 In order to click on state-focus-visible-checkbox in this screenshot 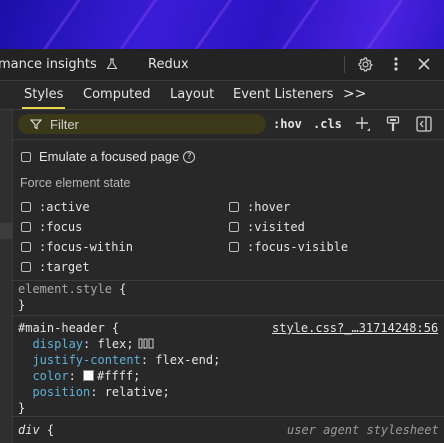, I will do `click(234, 247)`.